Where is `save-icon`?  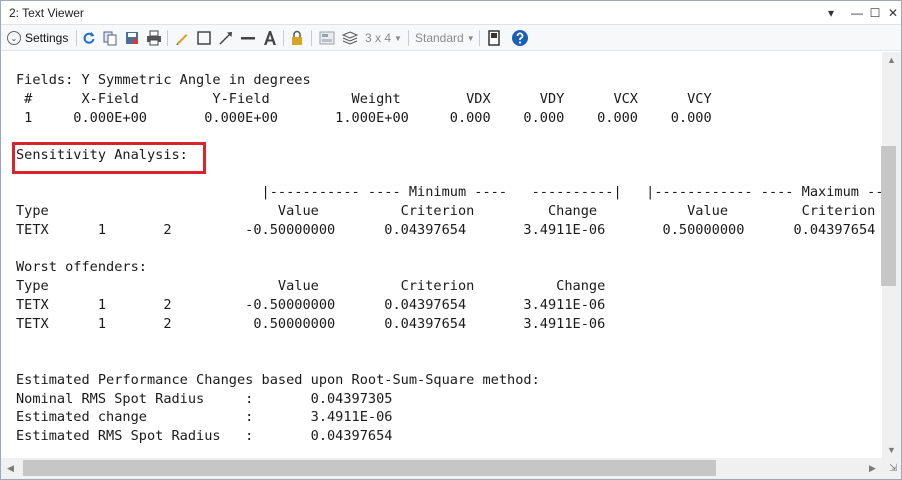 save-icon is located at coordinates (132, 38).